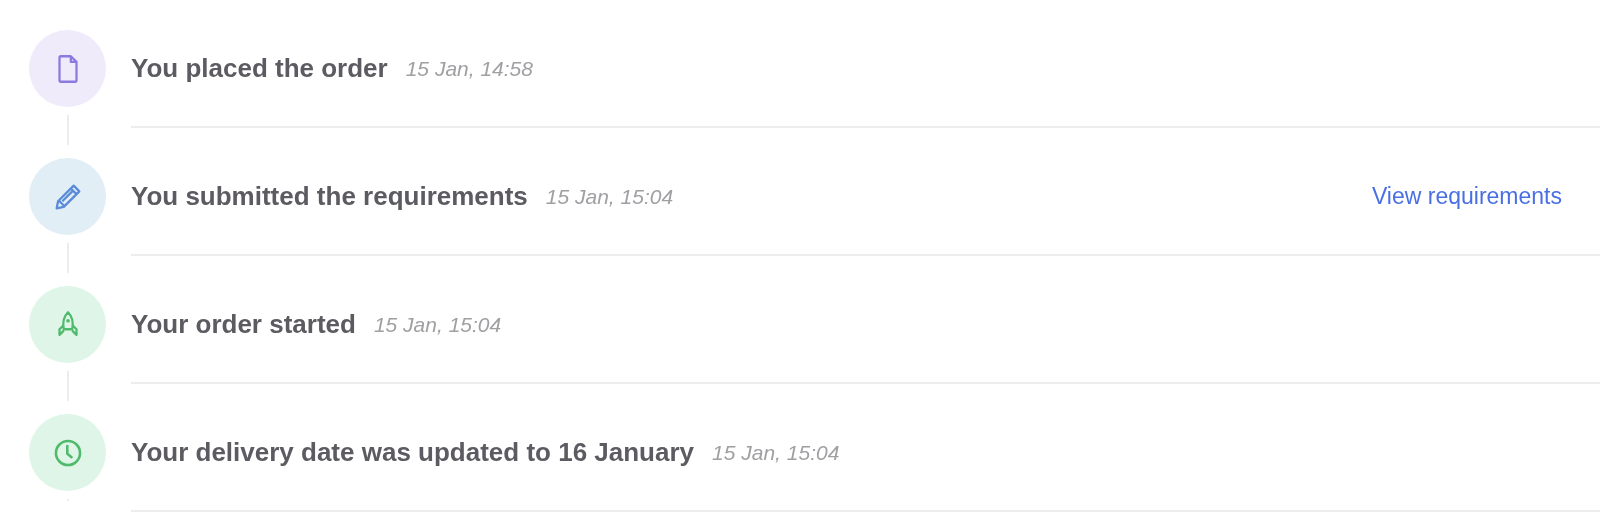 This screenshot has height=519, width=1600. Describe the element at coordinates (329, 196) in the screenshot. I see `event-title: You submitted the requirements` at that location.